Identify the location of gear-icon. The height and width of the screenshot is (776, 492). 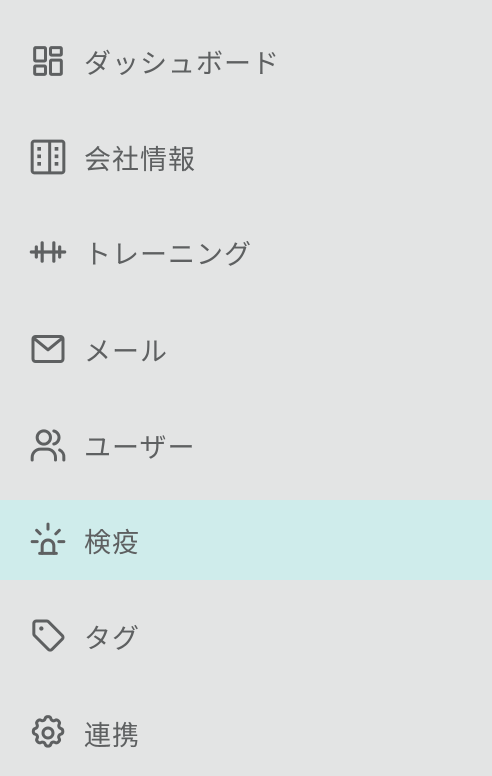
(48, 733).